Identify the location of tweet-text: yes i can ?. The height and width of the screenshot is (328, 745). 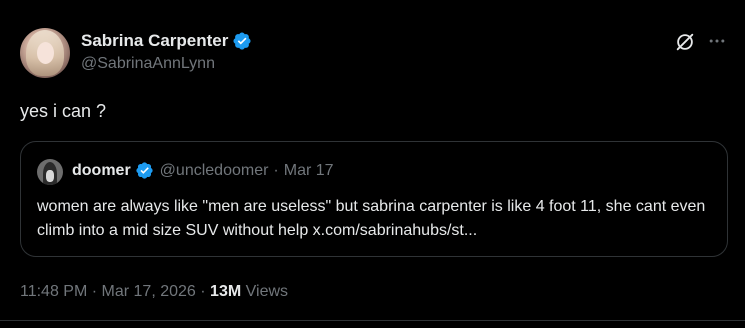
(63, 111).